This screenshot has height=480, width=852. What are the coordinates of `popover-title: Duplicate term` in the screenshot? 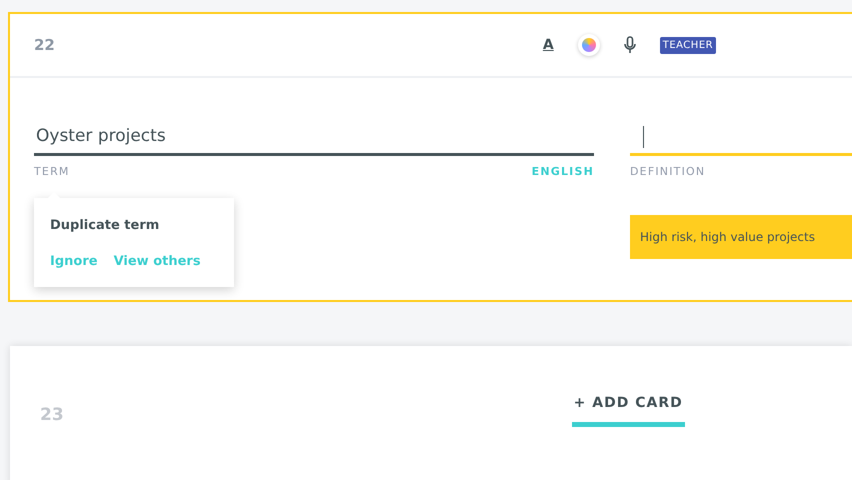 It's located at (105, 226).